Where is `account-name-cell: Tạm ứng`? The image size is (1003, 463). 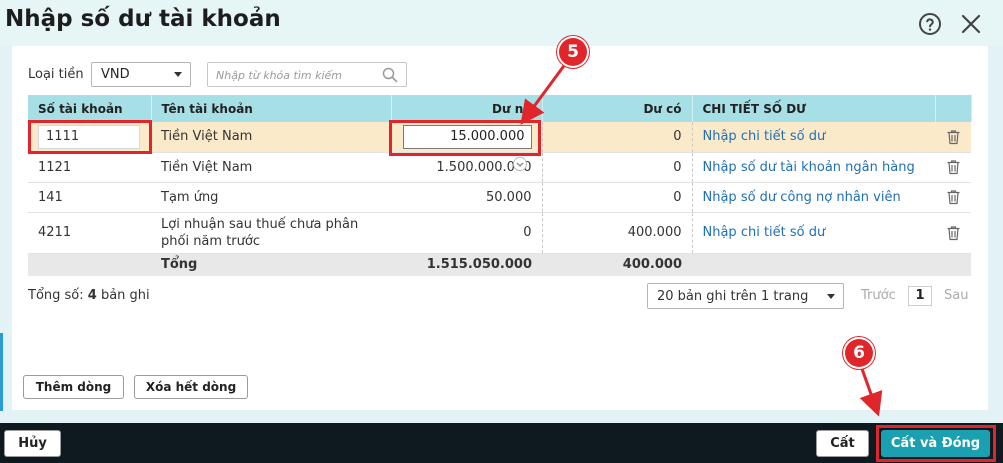 account-name-cell: Tạm ứng is located at coordinates (271, 197).